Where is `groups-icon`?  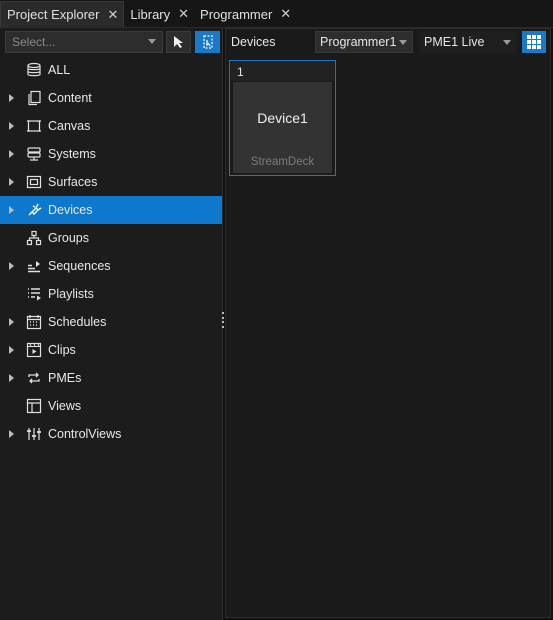 groups-icon is located at coordinates (34, 238).